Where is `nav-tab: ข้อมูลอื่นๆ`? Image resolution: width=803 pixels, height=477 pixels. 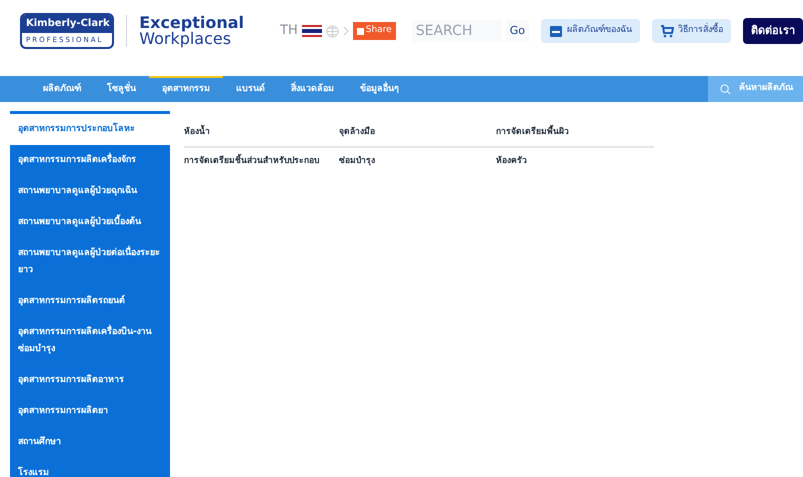 nav-tab: ข้อมูลอื่นๆ is located at coordinates (379, 89).